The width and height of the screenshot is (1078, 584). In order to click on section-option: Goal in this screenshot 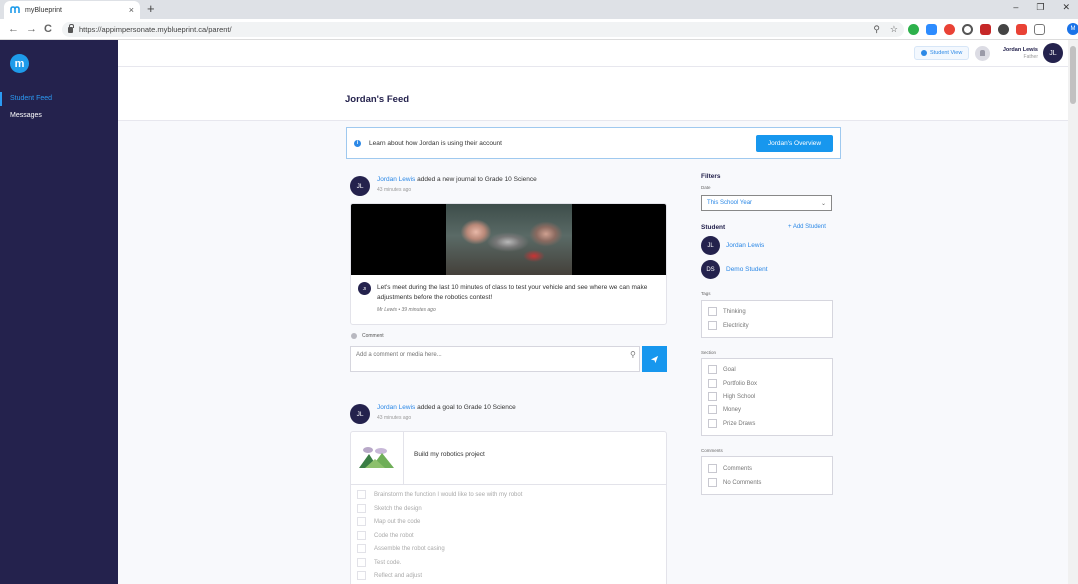, I will do `click(722, 369)`.